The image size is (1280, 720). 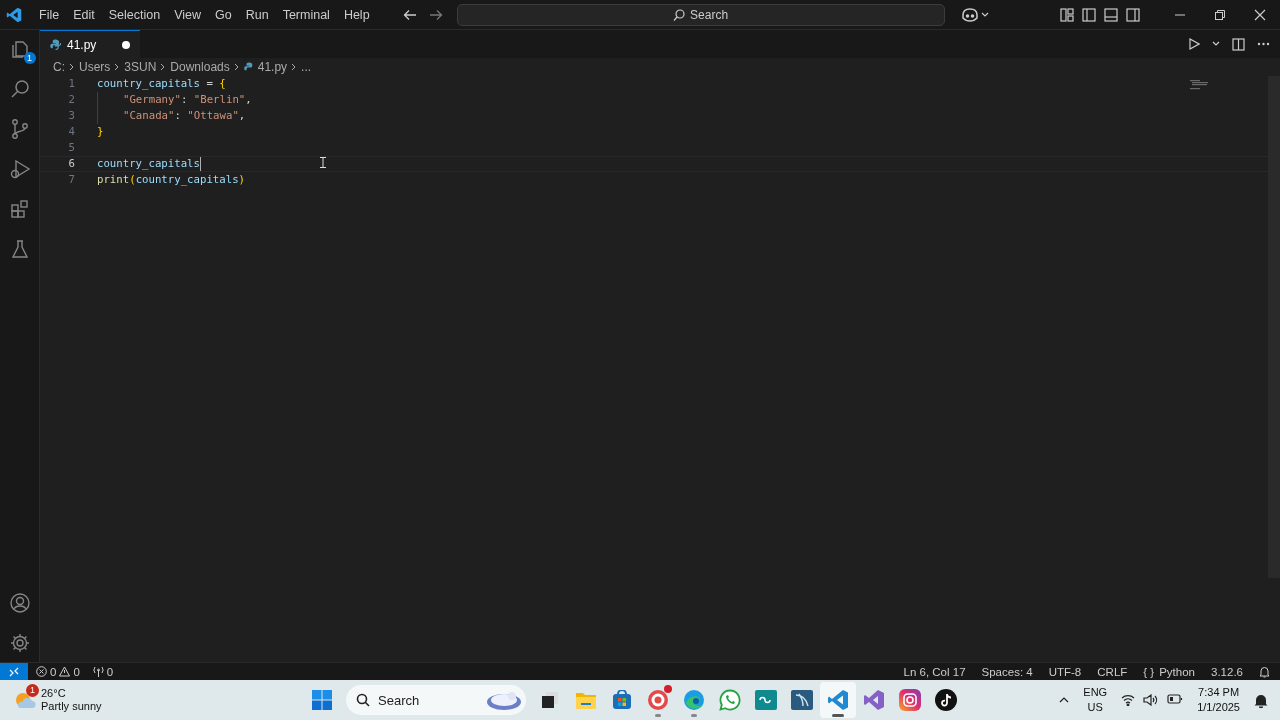 What do you see at coordinates (113, 180) in the screenshot?
I see `code-token: print` at bounding box center [113, 180].